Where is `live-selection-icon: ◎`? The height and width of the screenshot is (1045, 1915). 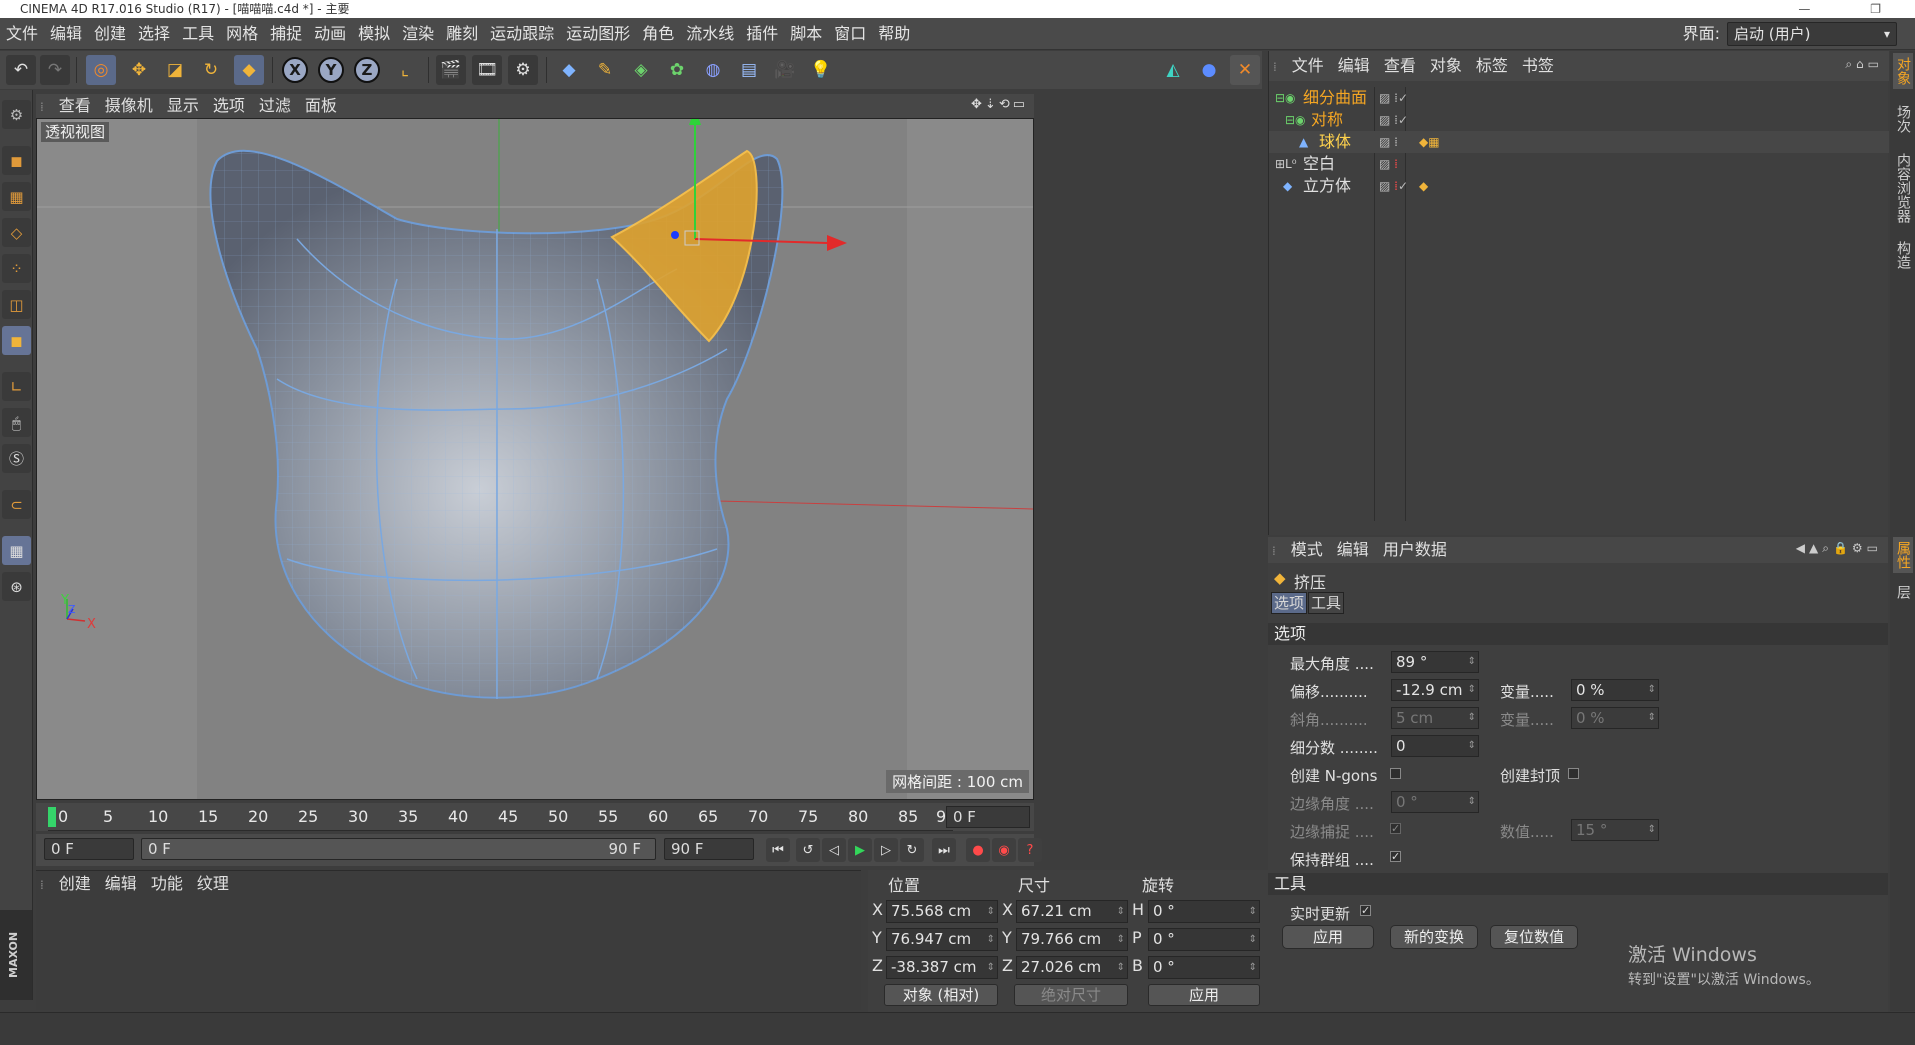
live-selection-icon: ◎ is located at coordinates (101, 70).